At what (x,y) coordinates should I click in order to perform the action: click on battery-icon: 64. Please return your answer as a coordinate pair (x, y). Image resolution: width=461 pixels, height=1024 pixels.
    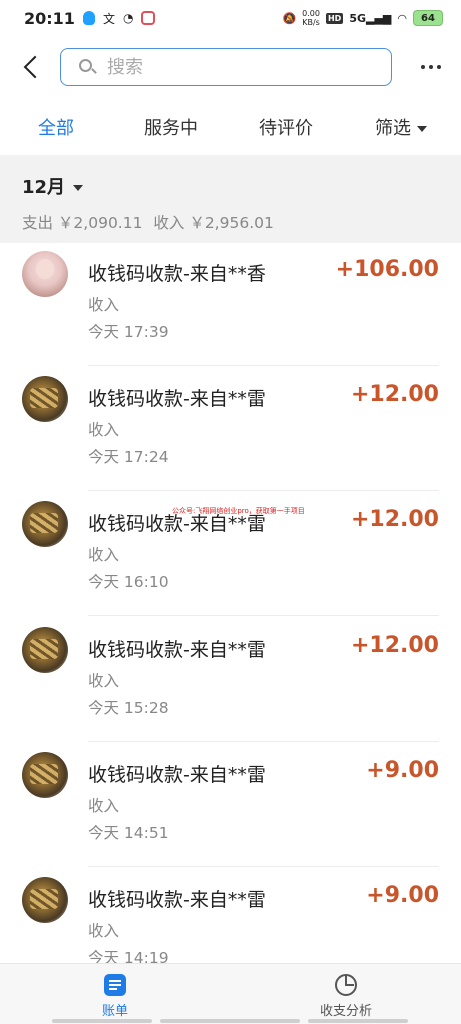
    Looking at the image, I should click on (428, 18).